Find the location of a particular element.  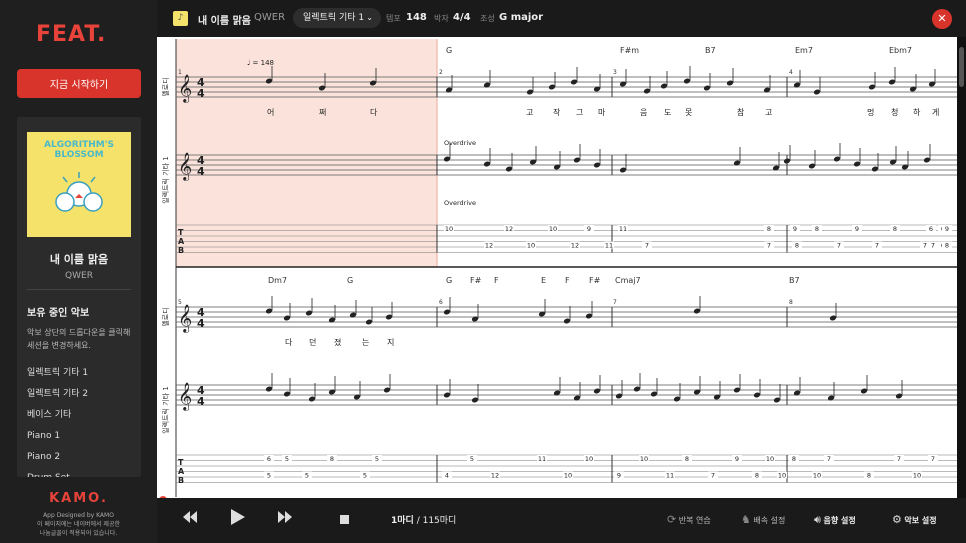

score-setting: ⚙ 악보 설정 is located at coordinates (914, 519).